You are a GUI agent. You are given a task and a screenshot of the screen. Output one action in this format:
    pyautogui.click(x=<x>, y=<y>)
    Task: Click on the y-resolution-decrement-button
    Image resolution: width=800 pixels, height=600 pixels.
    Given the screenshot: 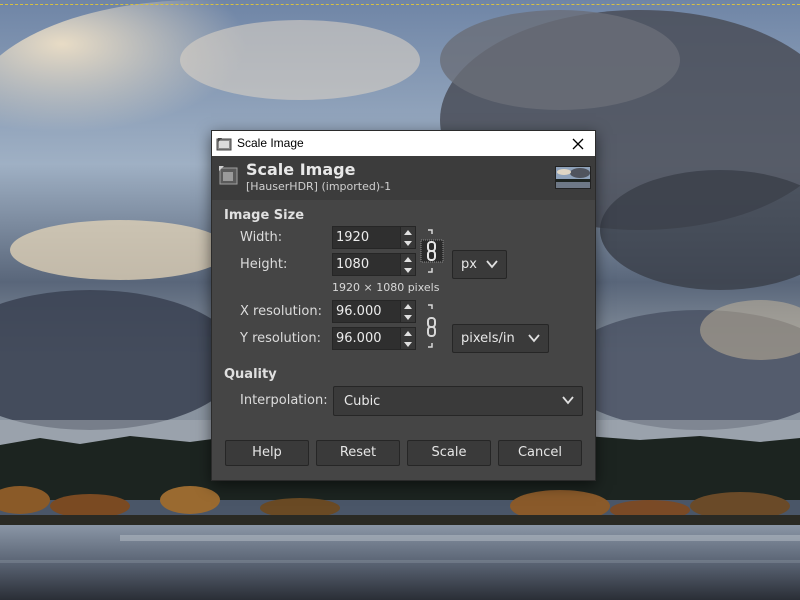 What is the action you would take?
    pyautogui.click(x=408, y=344)
    